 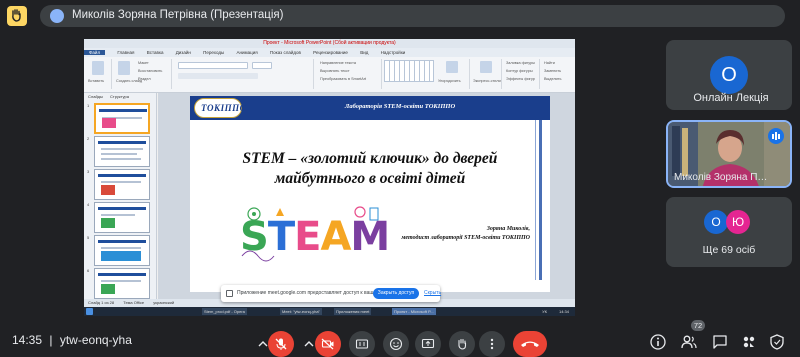 What do you see at coordinates (691, 344) in the screenshot?
I see `people-icon` at bounding box center [691, 344].